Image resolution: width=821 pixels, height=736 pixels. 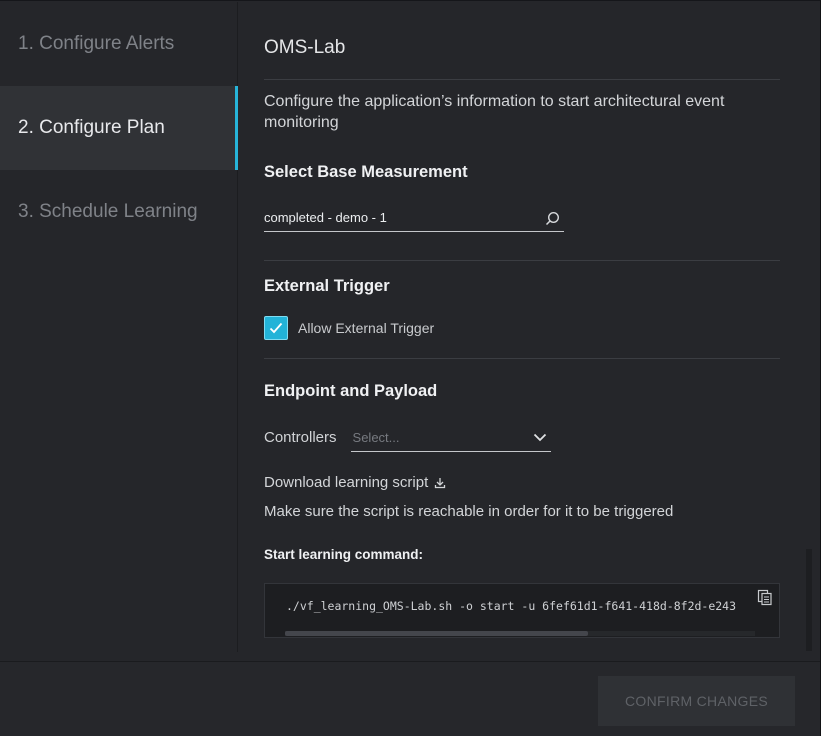 What do you see at coordinates (351, 391) in the screenshot?
I see `section-heading-endpoint: Endpoint and Payload` at bounding box center [351, 391].